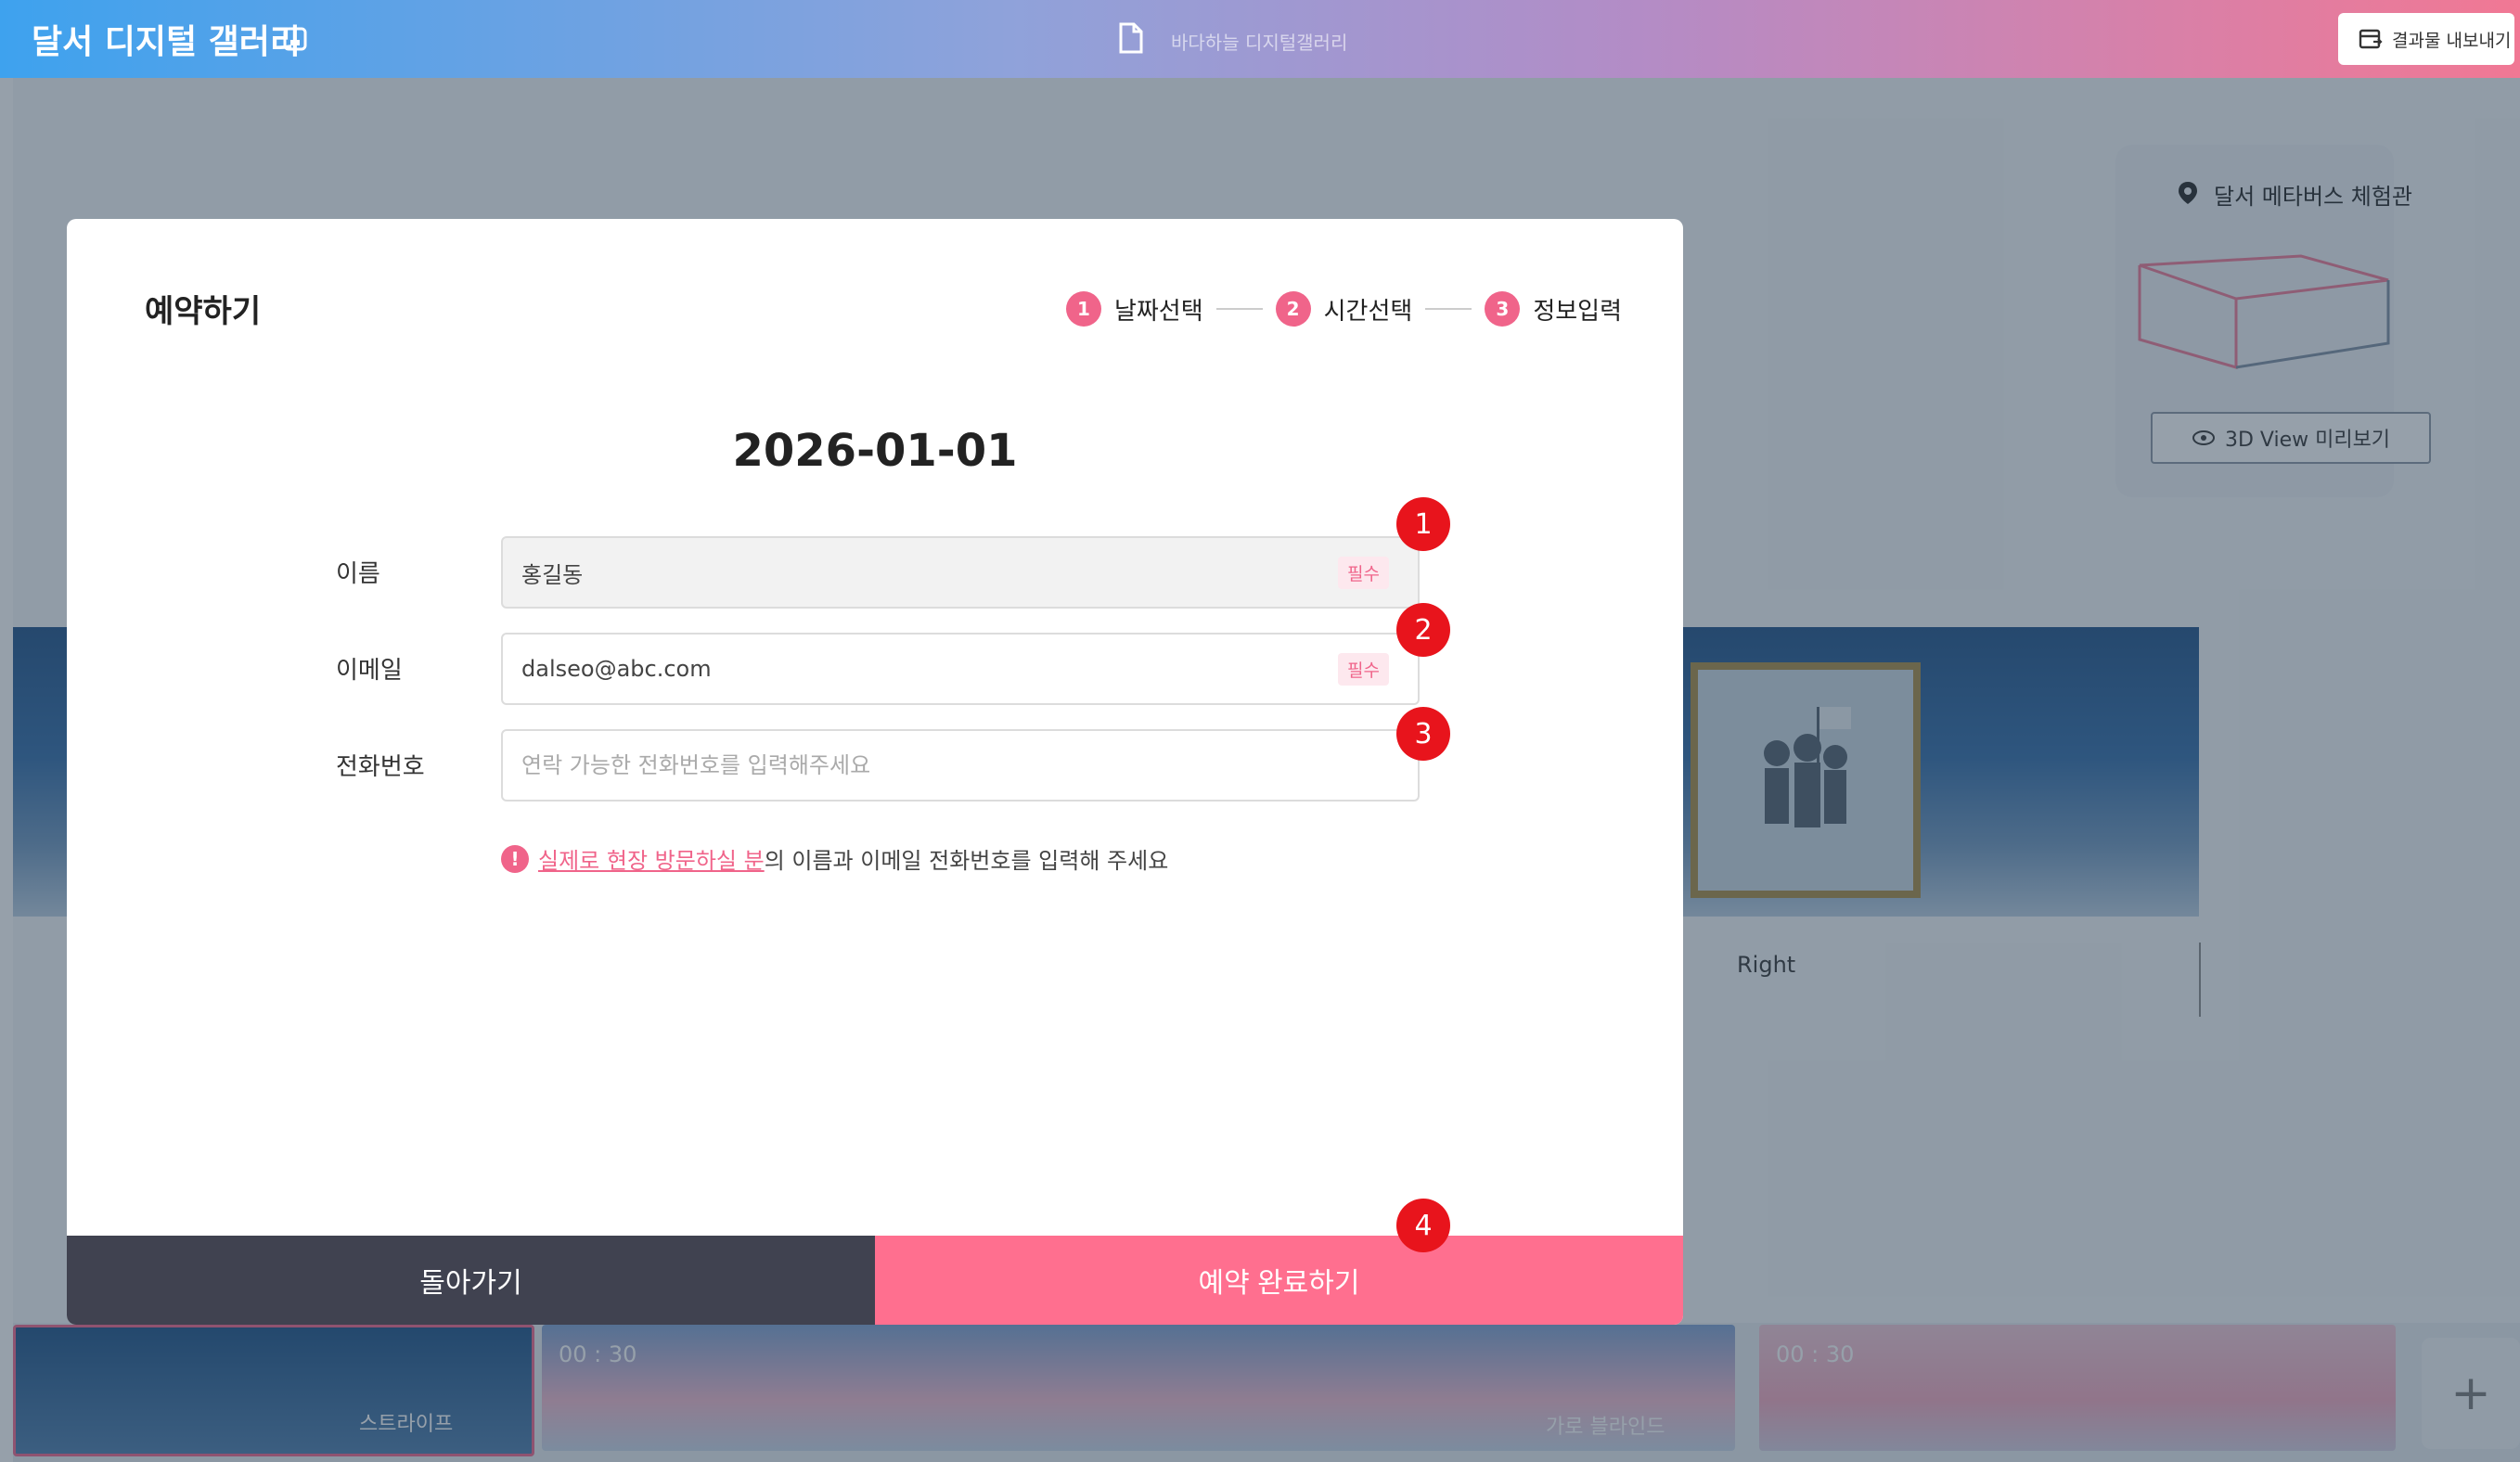 The width and height of the screenshot is (2520, 1462). Describe the element at coordinates (1363, 669) in the screenshot. I see `email-required-badge: 필수` at that location.